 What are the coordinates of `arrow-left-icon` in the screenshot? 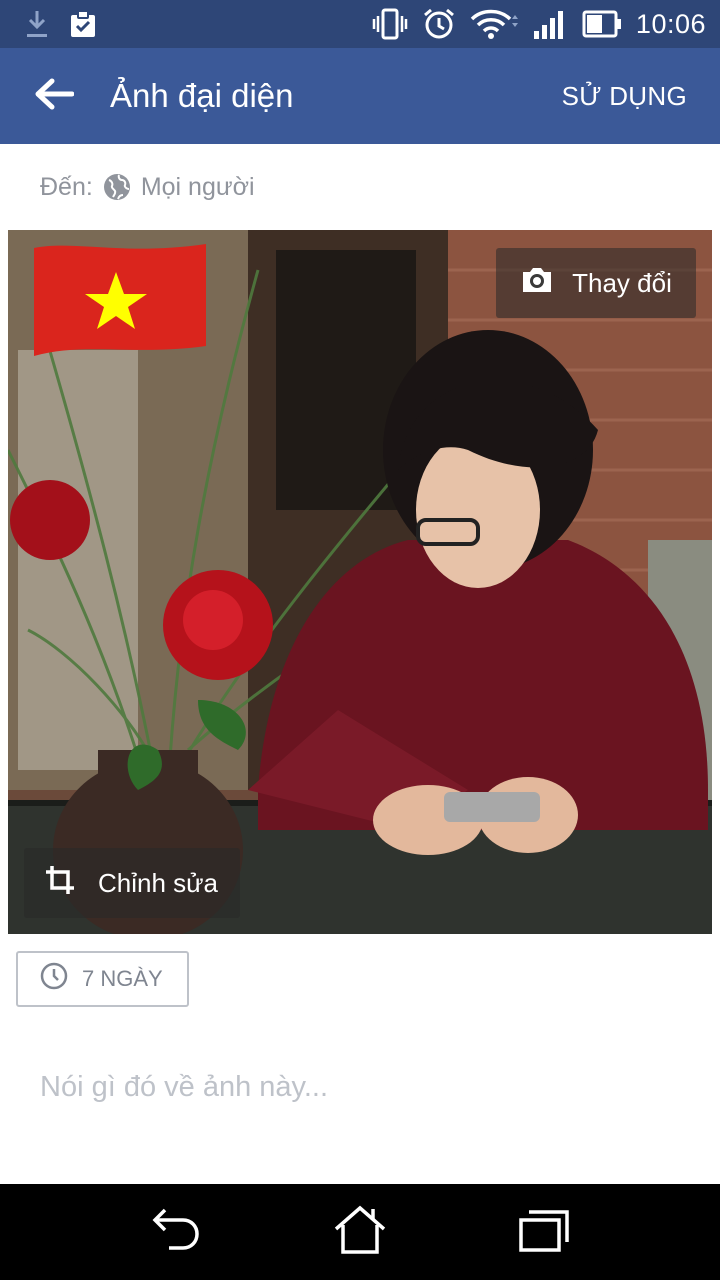 It's located at (54, 96).